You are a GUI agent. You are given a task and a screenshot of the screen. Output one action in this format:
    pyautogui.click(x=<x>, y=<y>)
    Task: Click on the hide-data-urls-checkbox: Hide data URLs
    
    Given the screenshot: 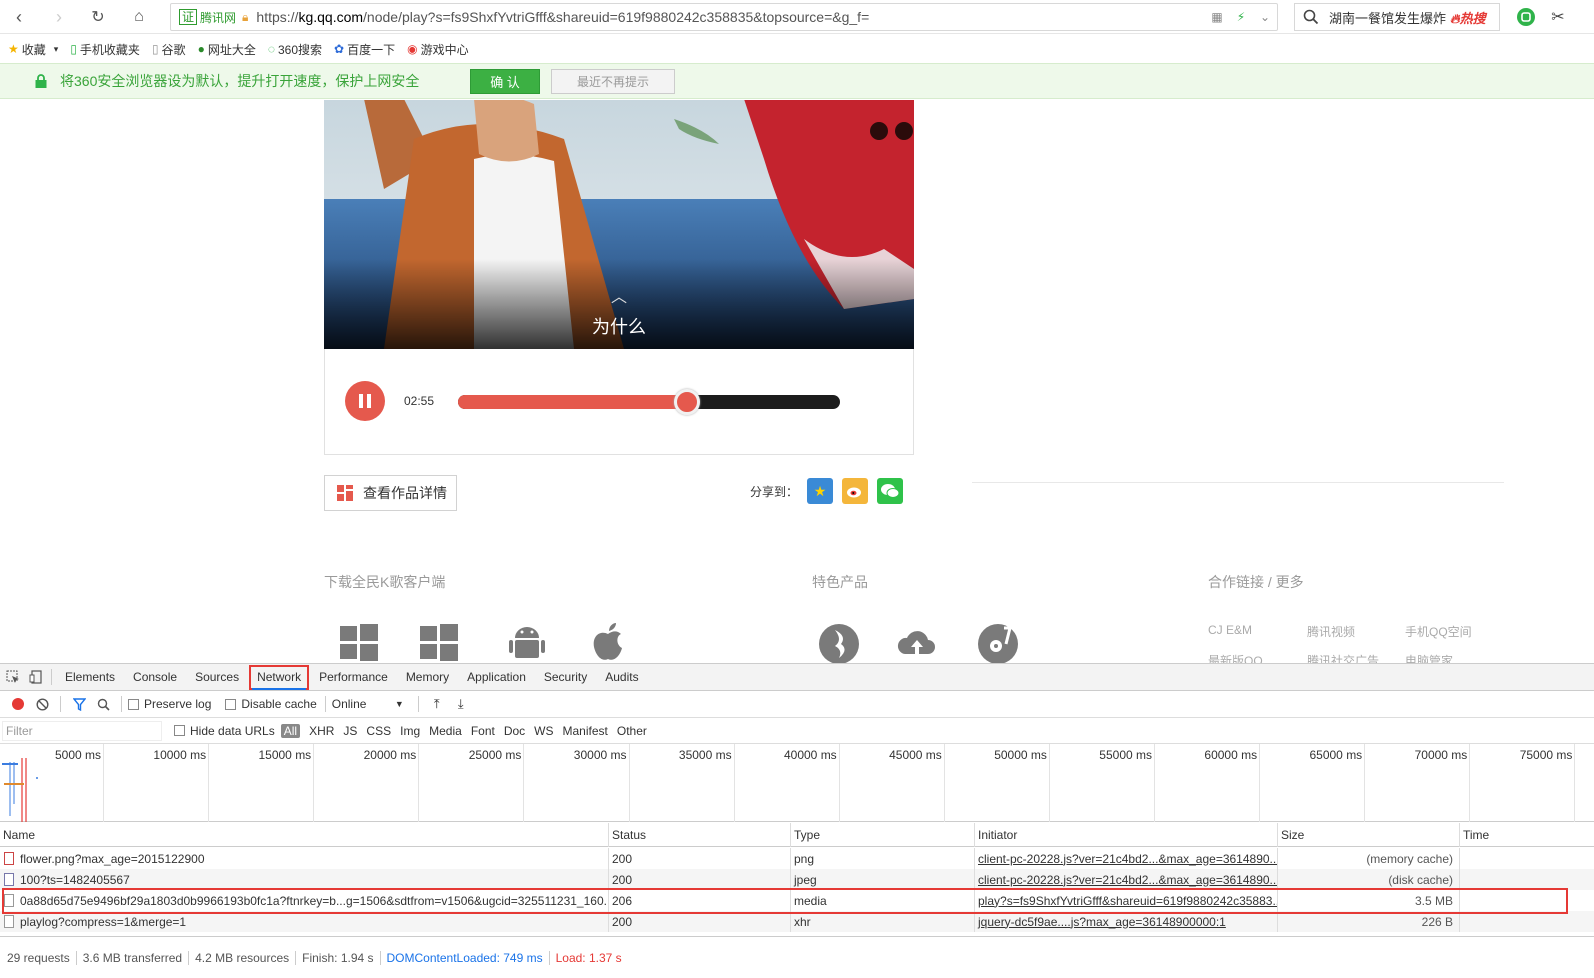 What is the action you would take?
    pyautogui.click(x=224, y=731)
    